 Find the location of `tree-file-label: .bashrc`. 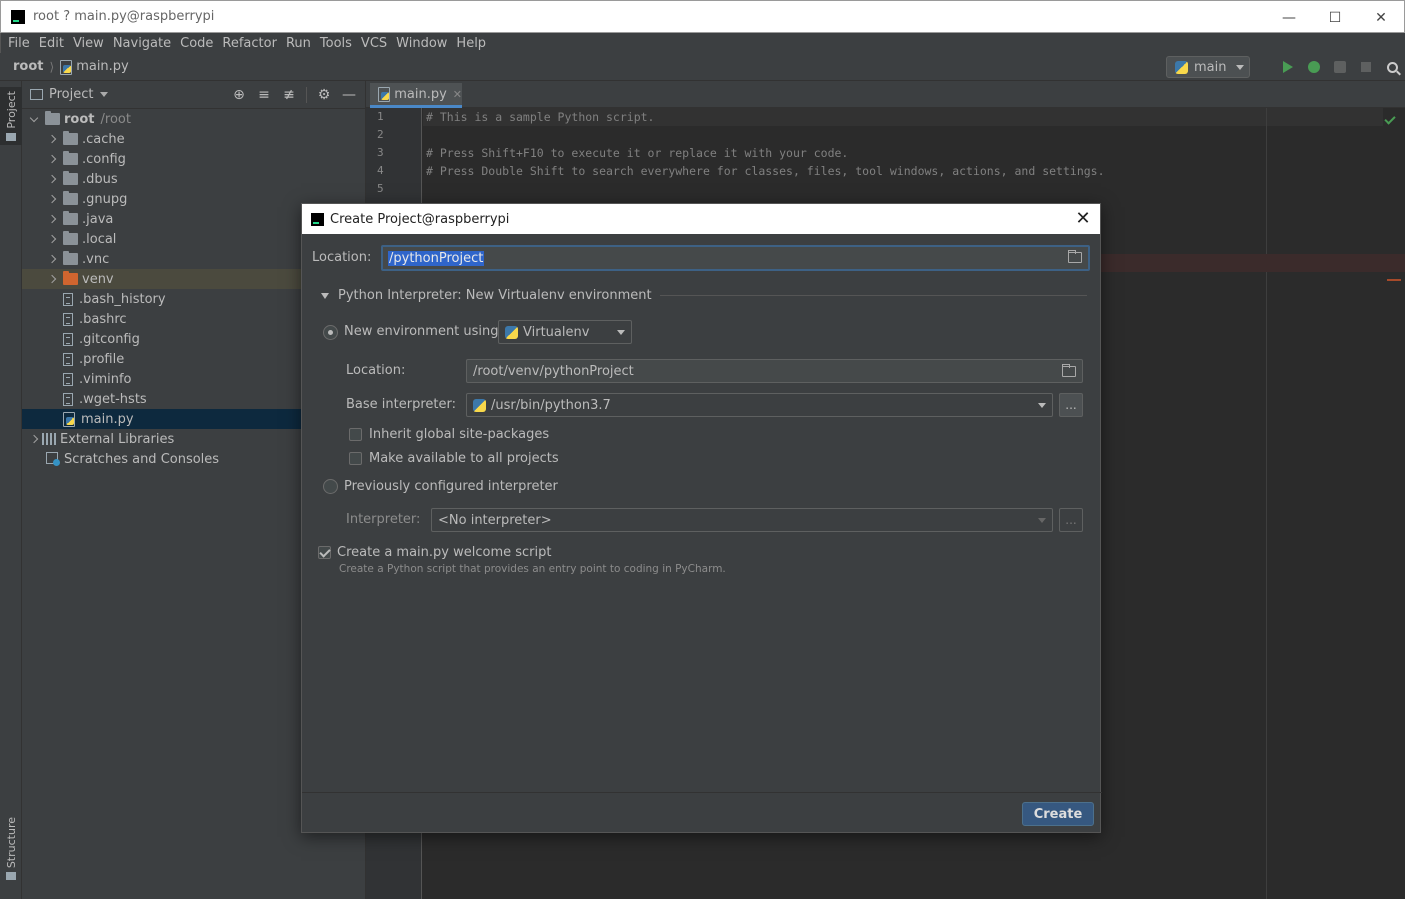

tree-file-label: .bashrc is located at coordinates (103, 319).